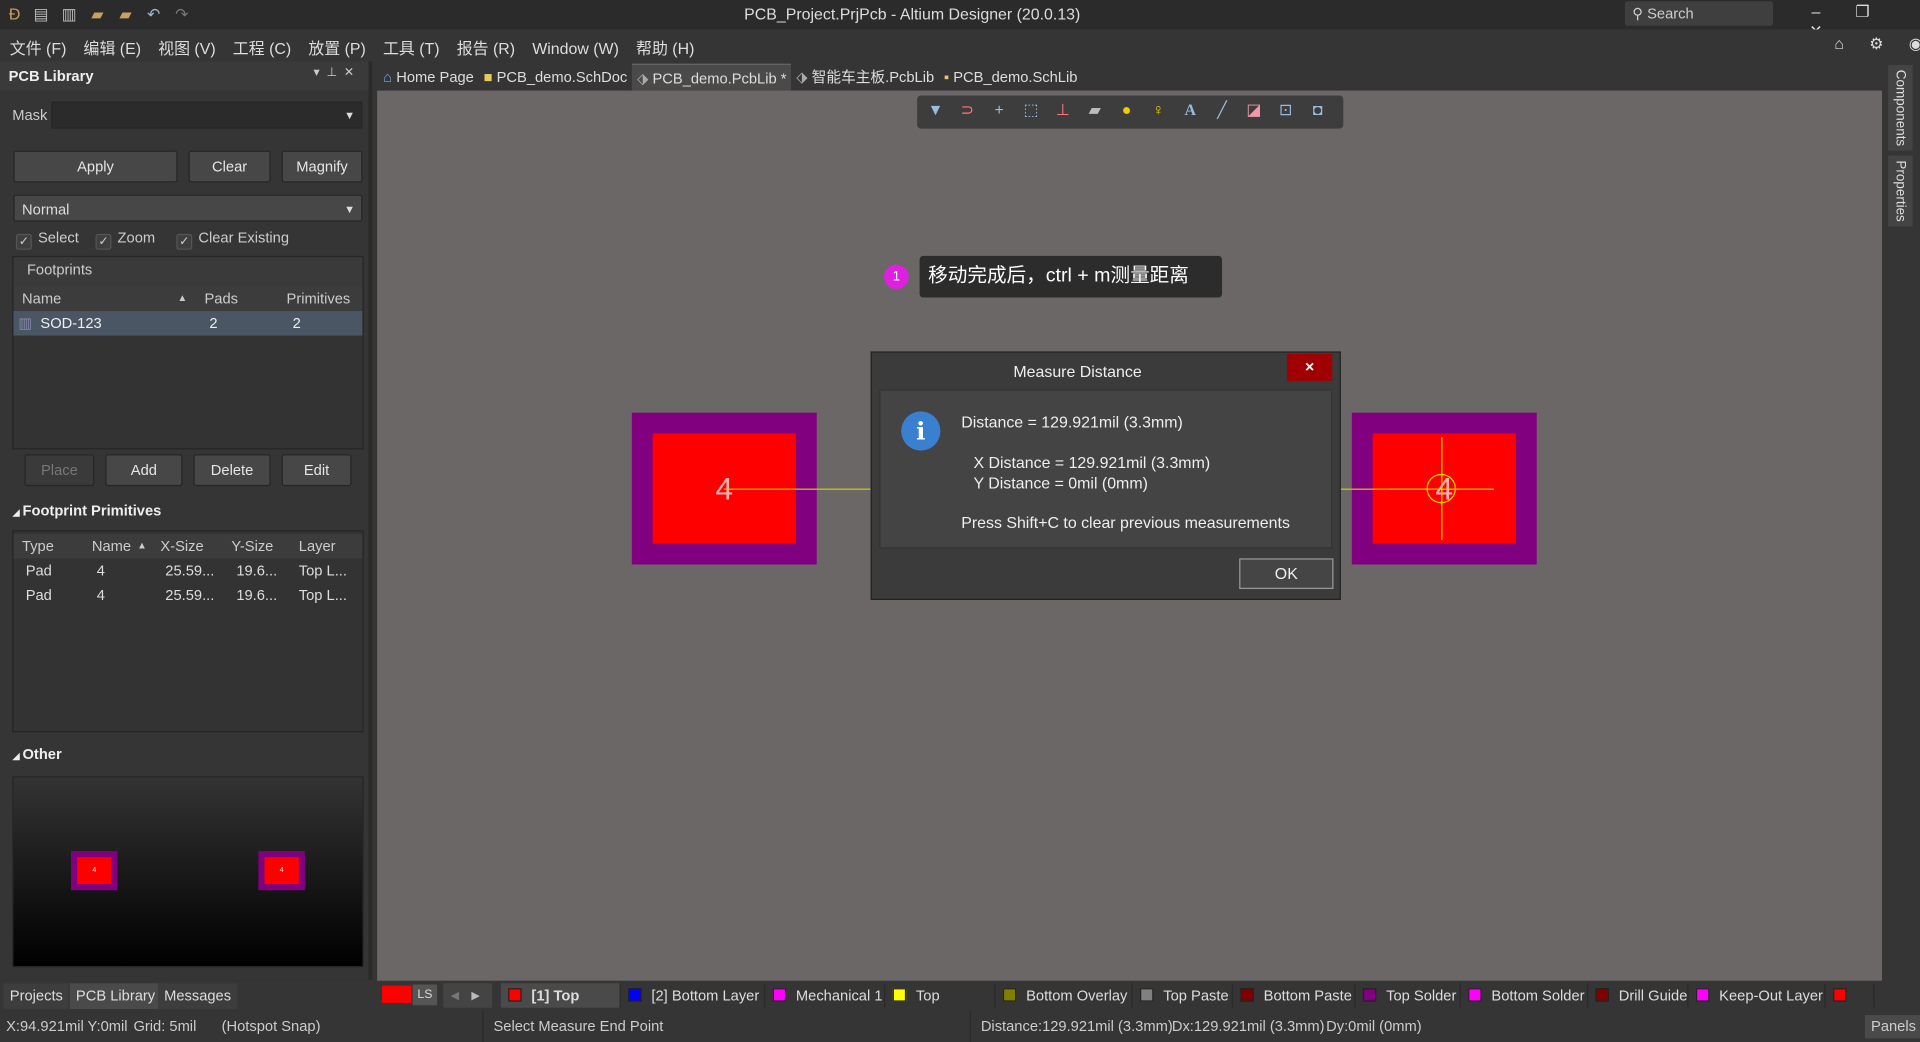  Describe the element at coordinates (1876, 43) in the screenshot. I see `gear-icon: ⚙` at that location.